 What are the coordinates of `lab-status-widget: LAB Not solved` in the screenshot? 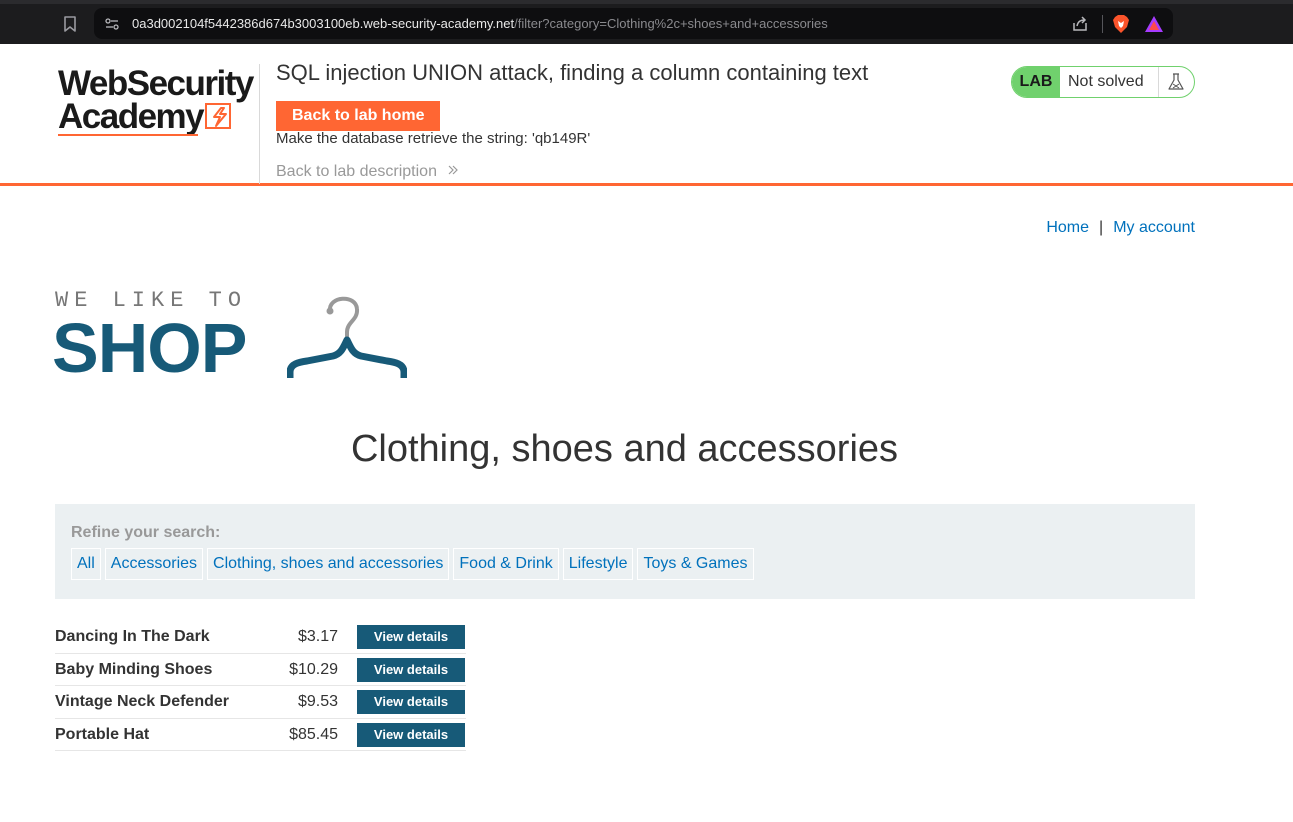 It's located at (1103, 82).